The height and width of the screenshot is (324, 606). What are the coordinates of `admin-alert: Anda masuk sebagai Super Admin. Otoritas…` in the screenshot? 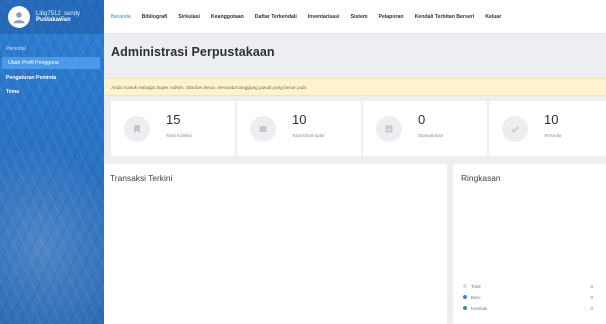 It's located at (355, 87).